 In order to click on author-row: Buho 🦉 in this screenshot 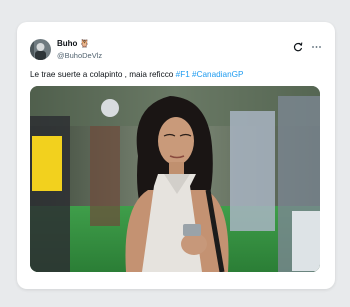, I will do `click(73, 43)`.